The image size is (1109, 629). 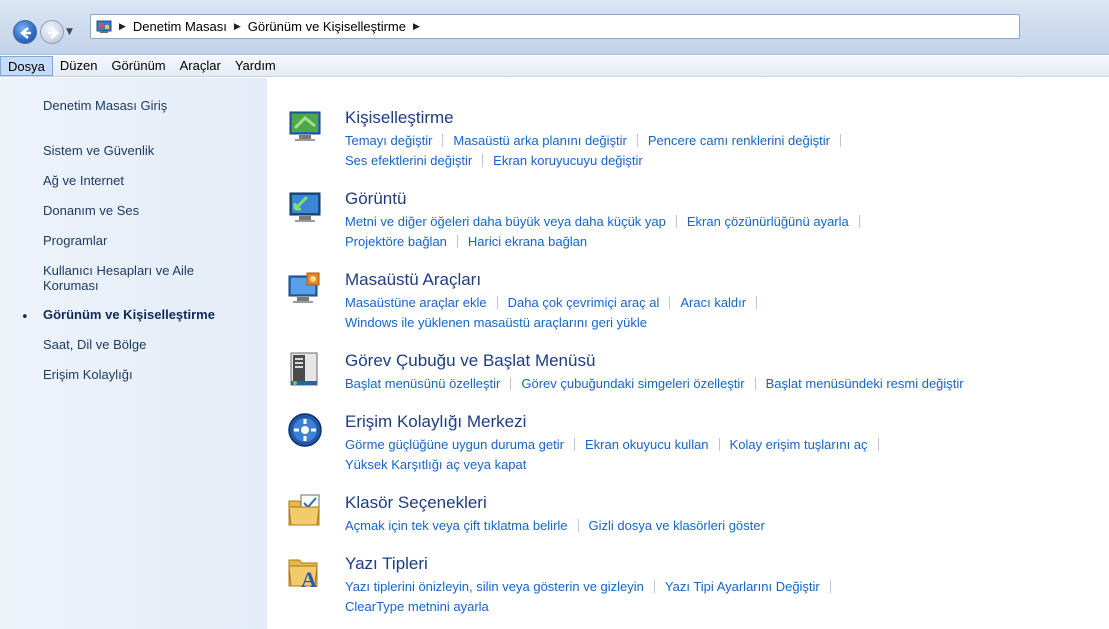 I want to click on menu-edit: Düzen, so click(x=79, y=66).